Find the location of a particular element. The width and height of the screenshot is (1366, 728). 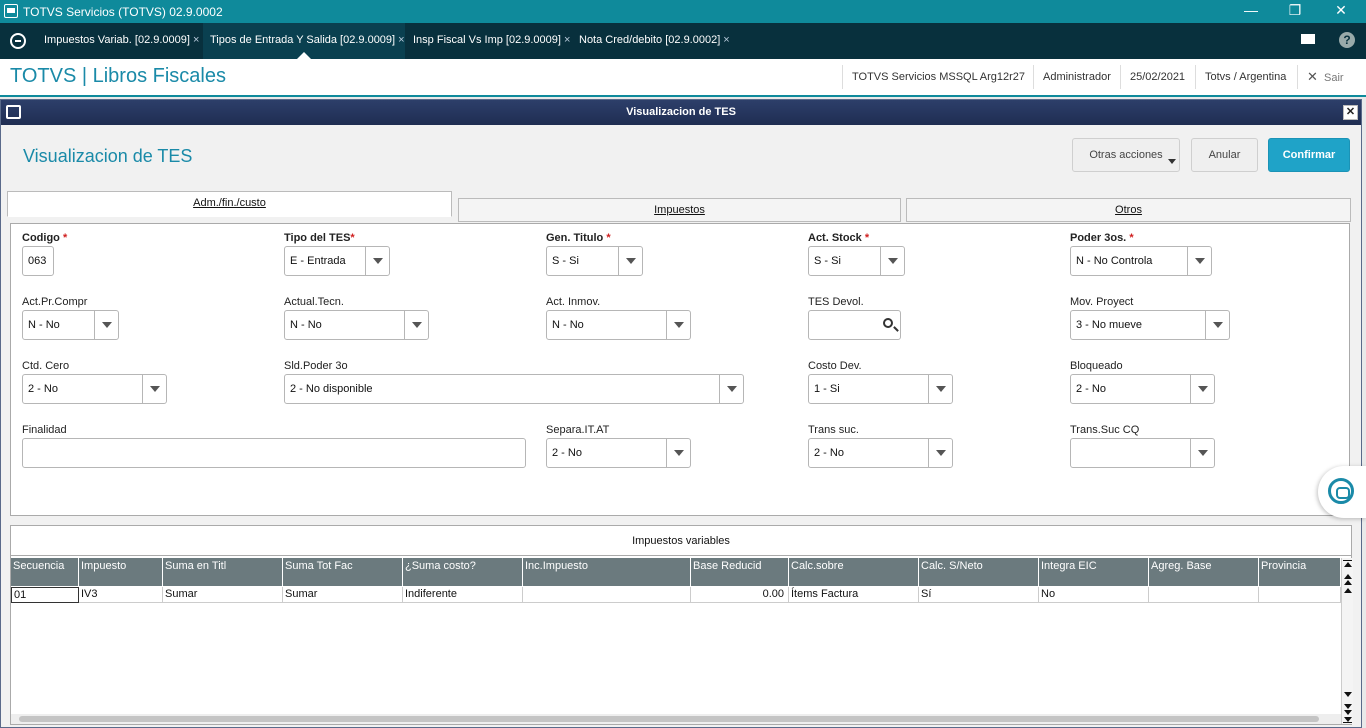

trans-suc-select: 2 - No is located at coordinates (880, 453).